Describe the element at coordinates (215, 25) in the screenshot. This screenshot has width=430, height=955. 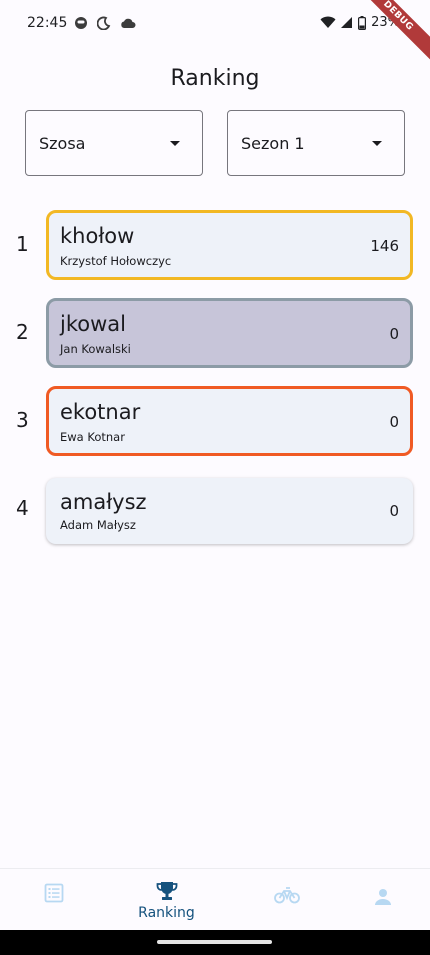
I see `status-bar: 22:45 23%` at that location.